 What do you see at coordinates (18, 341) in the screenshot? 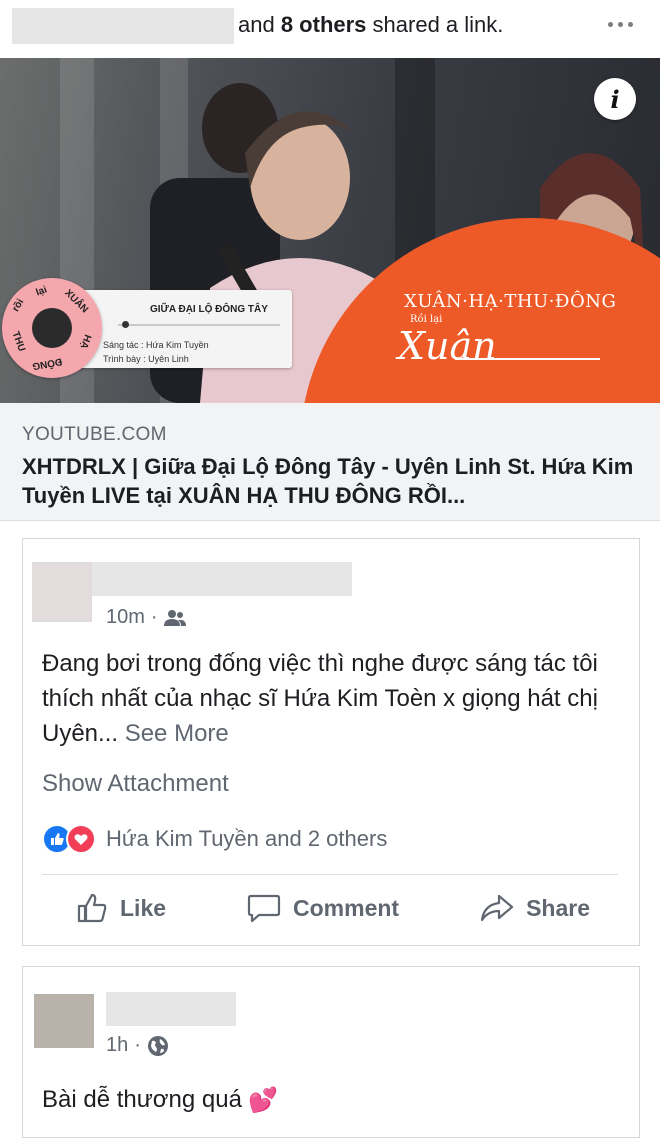
I see `disc-text: THU` at bounding box center [18, 341].